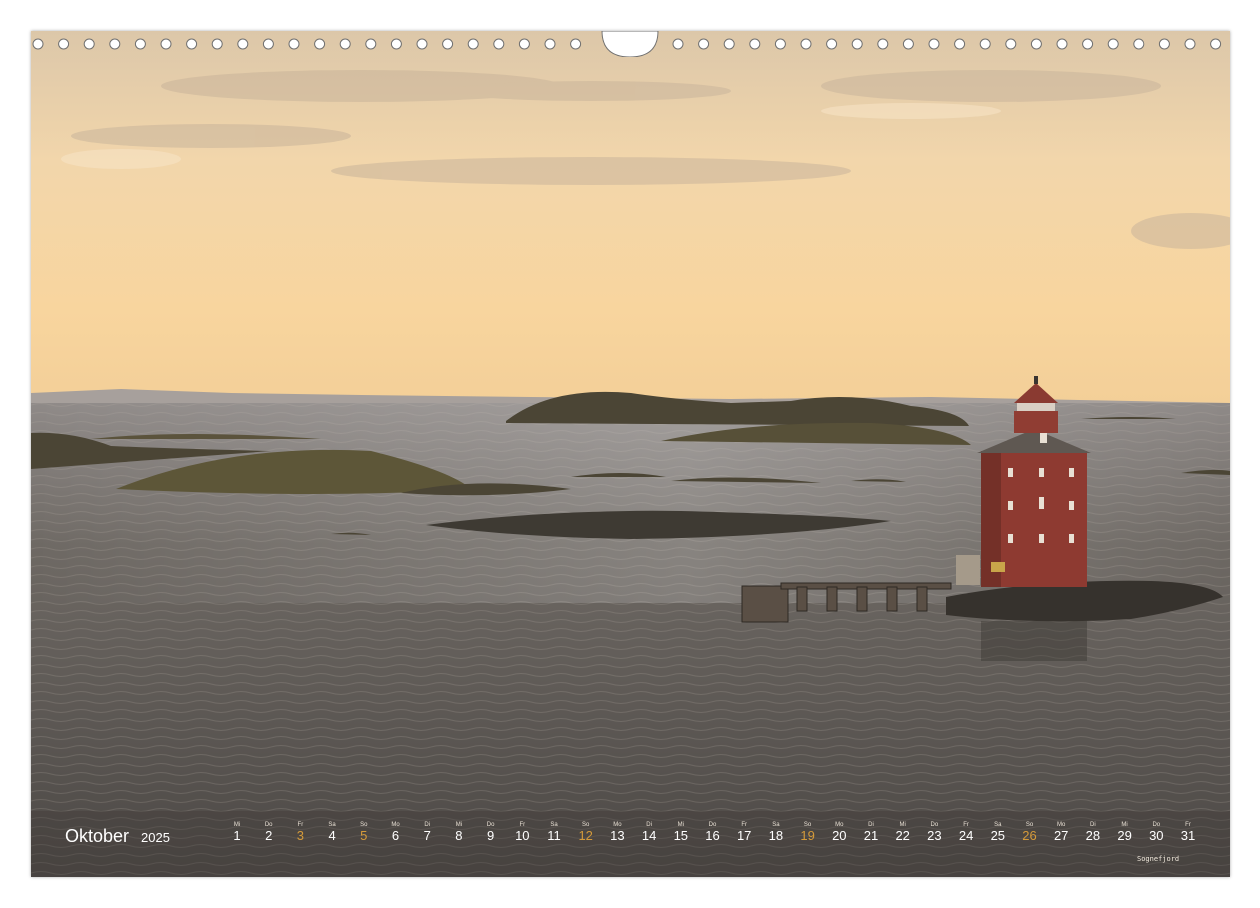  What do you see at coordinates (630, 44) in the screenshot?
I see `hanger-cutout` at bounding box center [630, 44].